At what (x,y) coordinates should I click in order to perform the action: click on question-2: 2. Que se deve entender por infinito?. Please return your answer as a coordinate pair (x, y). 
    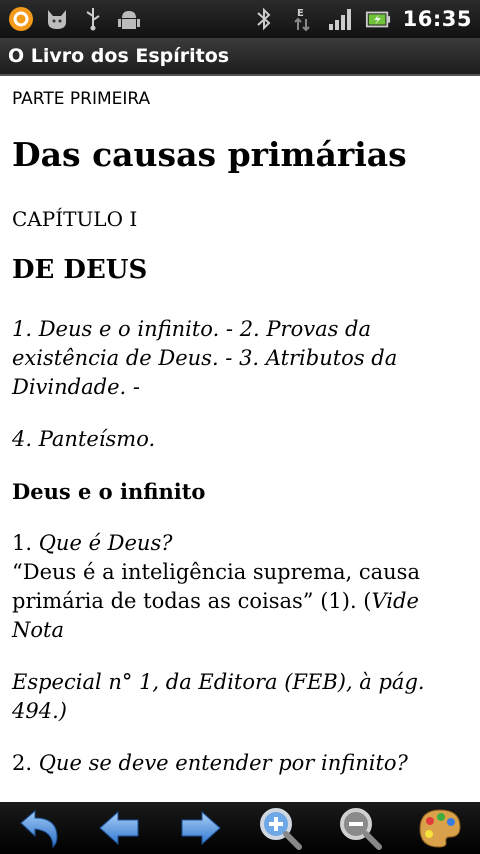
    Looking at the image, I should click on (240, 763).